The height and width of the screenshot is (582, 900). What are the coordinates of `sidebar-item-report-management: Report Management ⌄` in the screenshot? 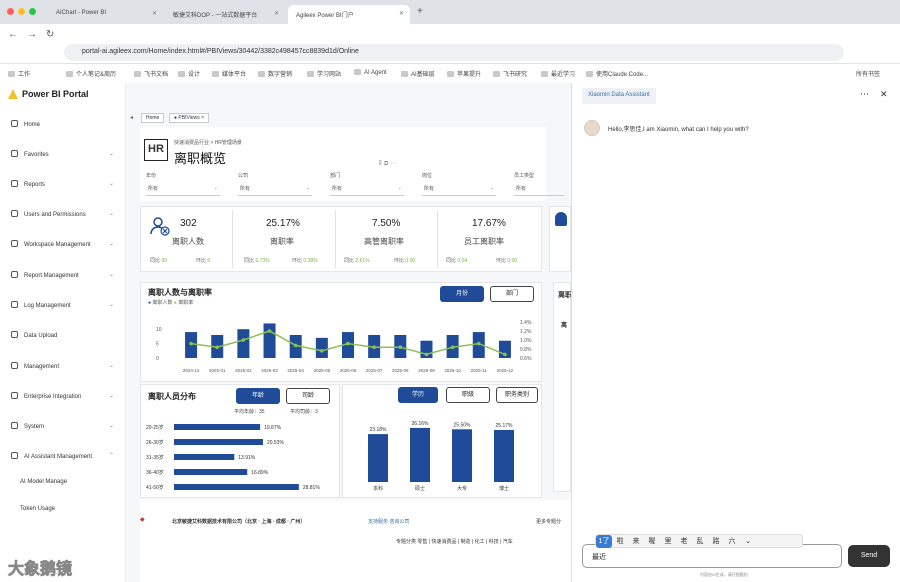 It's located at (62, 275).